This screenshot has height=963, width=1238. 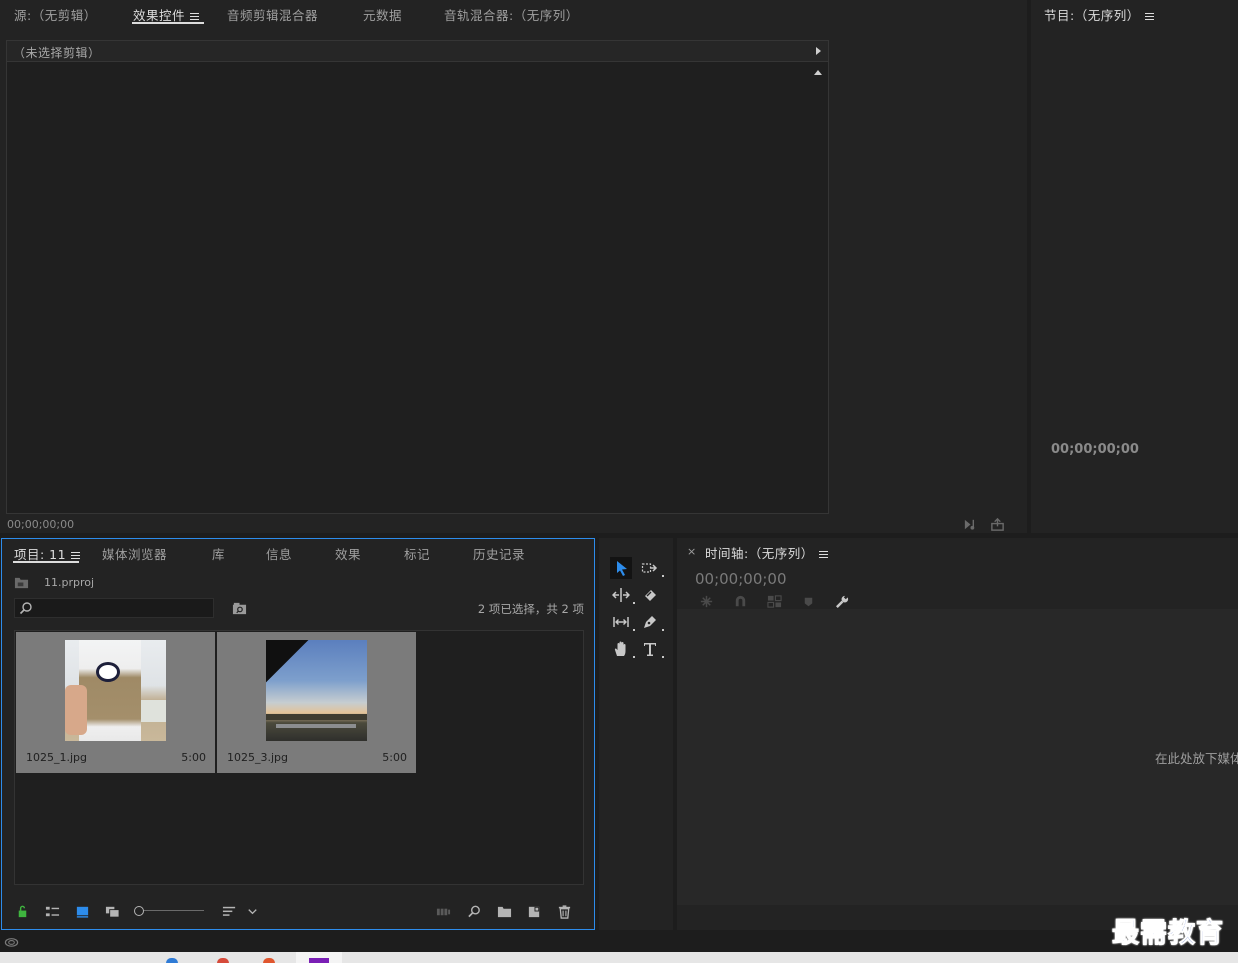 What do you see at coordinates (417, 553) in the screenshot?
I see `tab-markers: 标记` at bounding box center [417, 553].